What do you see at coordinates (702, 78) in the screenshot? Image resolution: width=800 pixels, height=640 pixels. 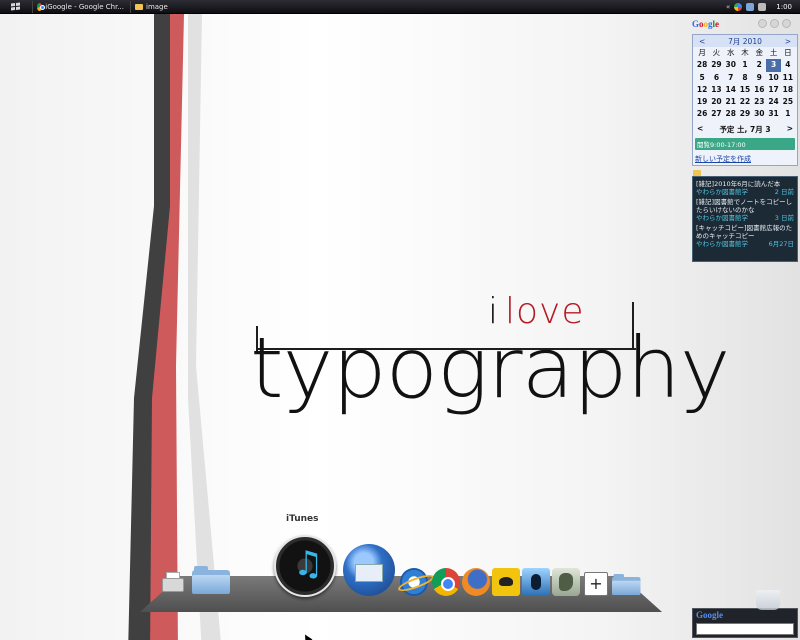 I see `calendar-day: 5` at bounding box center [702, 78].